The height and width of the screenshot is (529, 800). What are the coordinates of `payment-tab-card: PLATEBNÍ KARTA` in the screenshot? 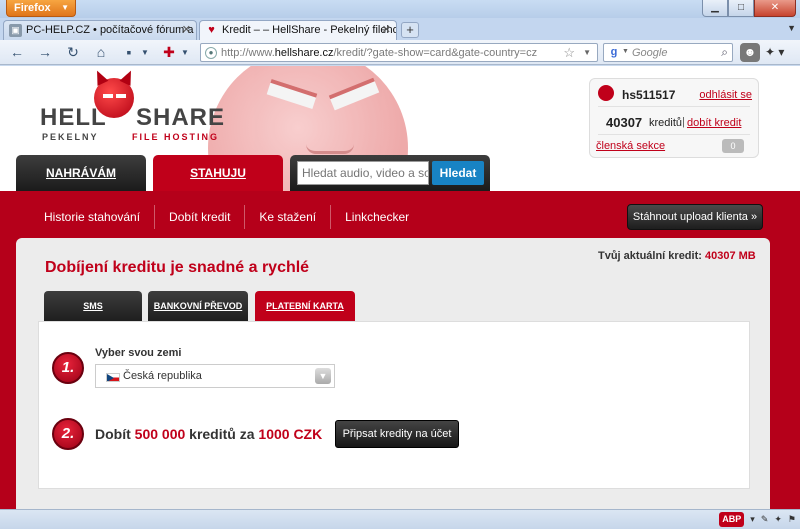 It's located at (305, 306).